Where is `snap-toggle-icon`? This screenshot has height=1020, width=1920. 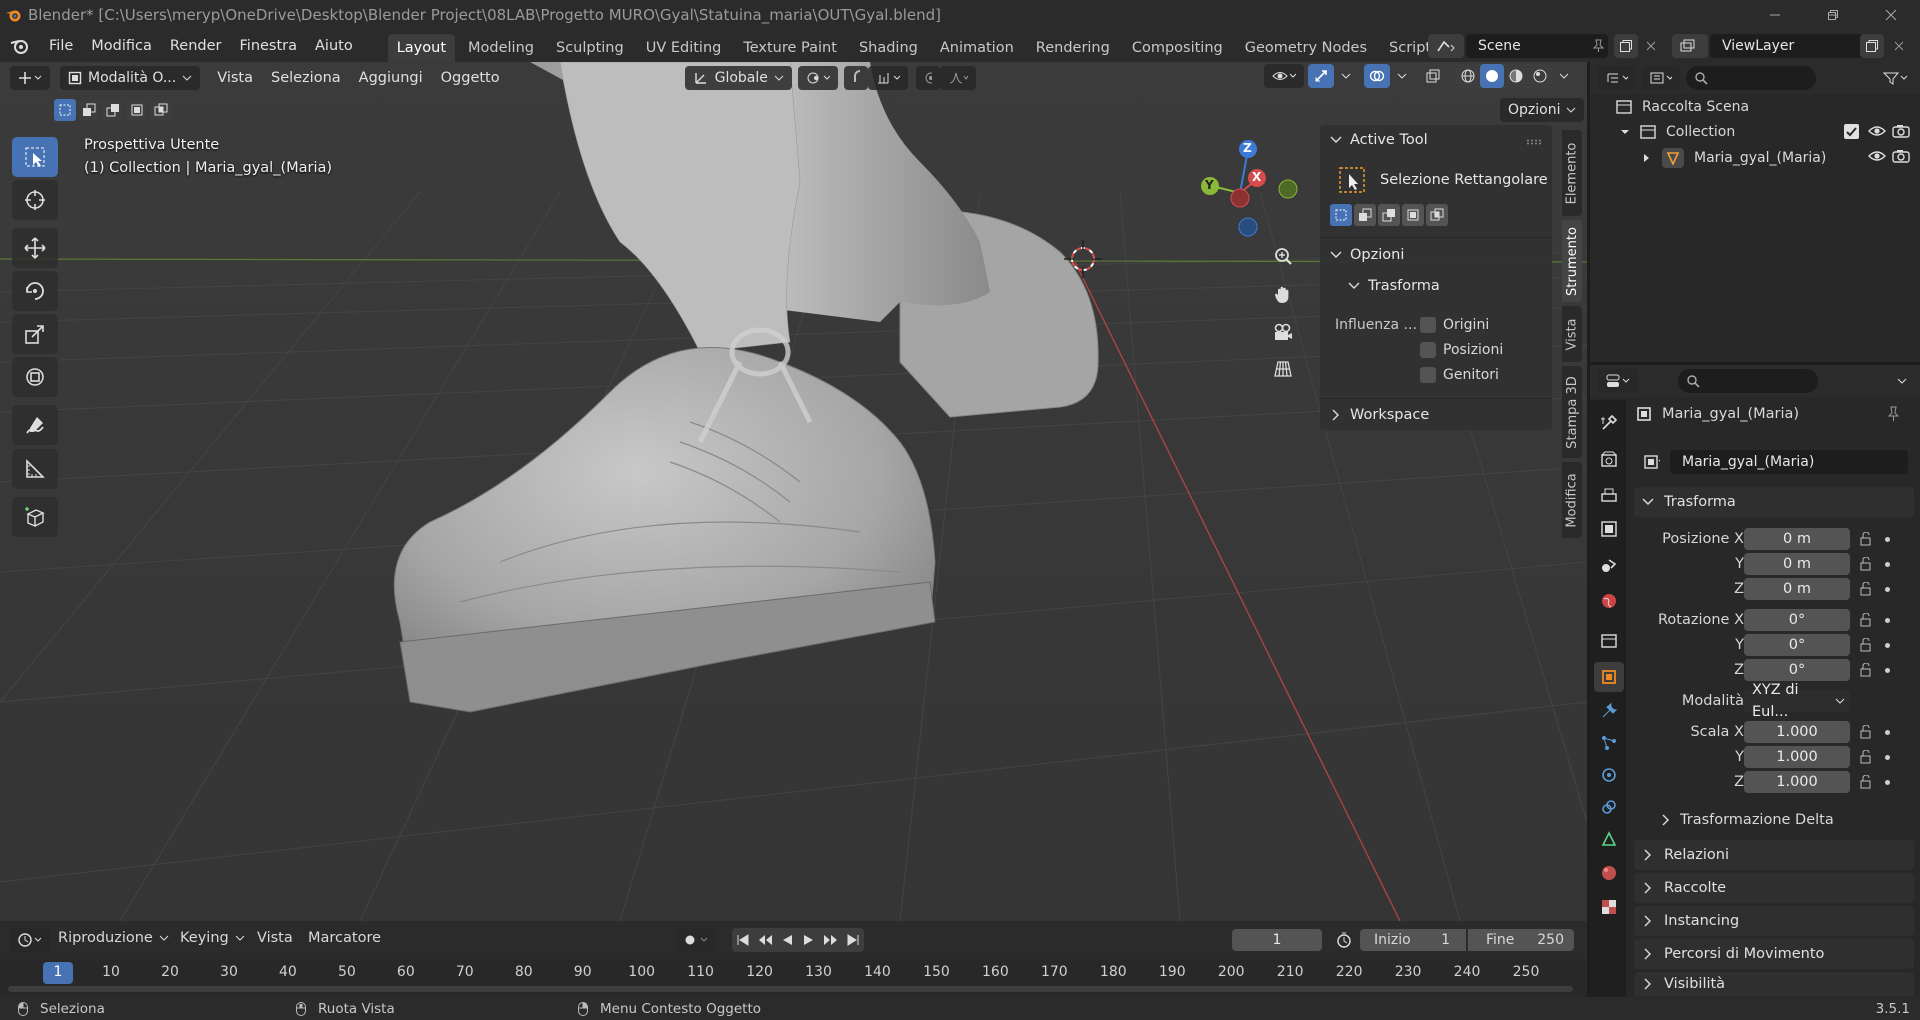
snap-toggle-icon is located at coordinates (855, 78).